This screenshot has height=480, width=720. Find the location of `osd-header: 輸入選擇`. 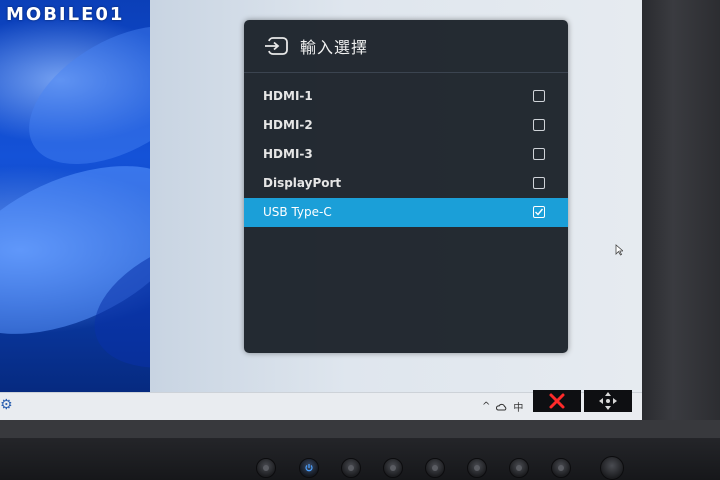

osd-header: 輸入選擇 is located at coordinates (406, 46).